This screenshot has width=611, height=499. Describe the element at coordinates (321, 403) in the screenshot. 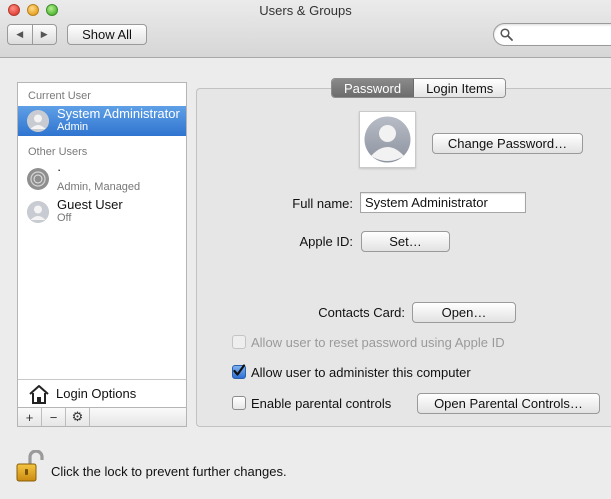

I see `parental-controls-label: Enable parental controls` at that location.